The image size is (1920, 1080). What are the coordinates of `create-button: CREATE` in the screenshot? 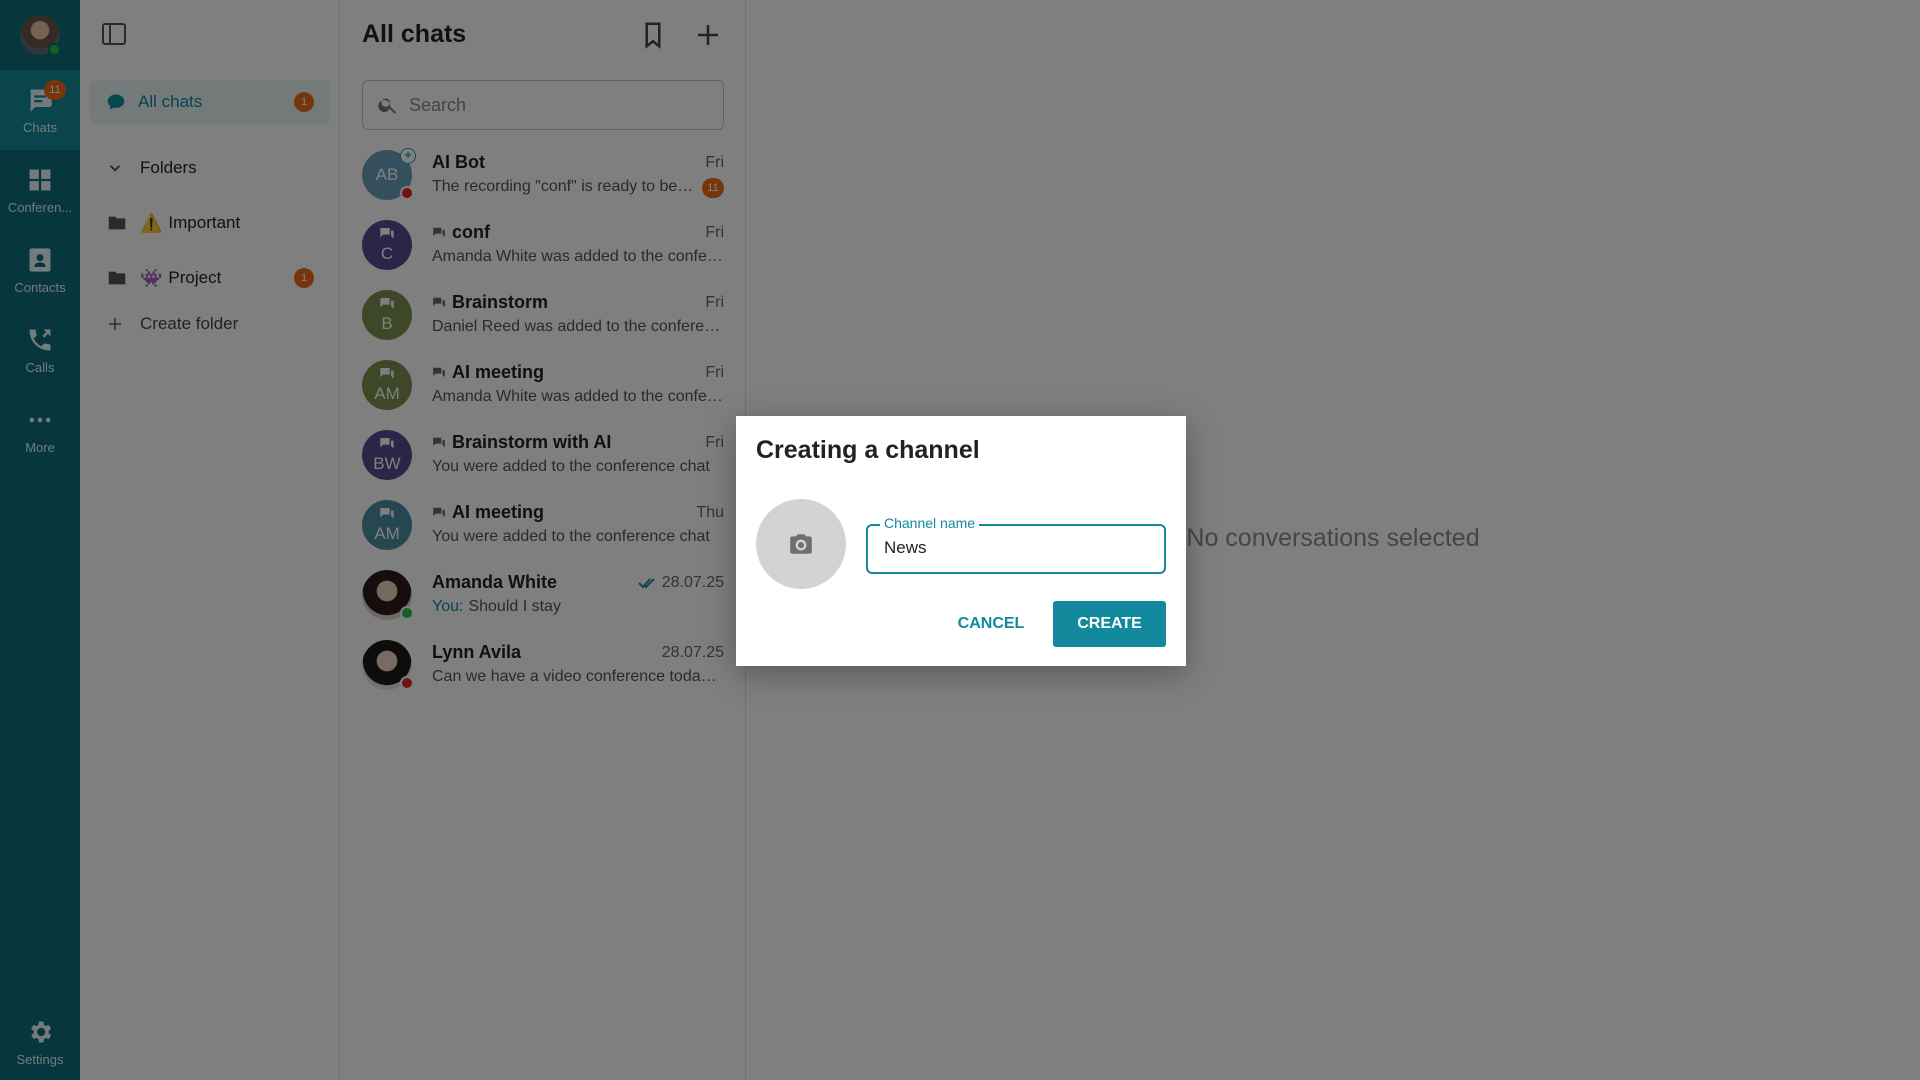 It's located at (1109, 624).